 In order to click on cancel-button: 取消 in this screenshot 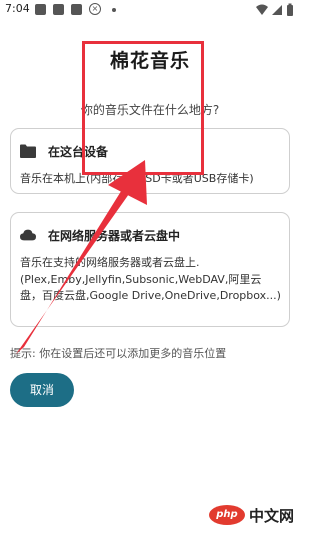, I will do `click(42, 390)`.